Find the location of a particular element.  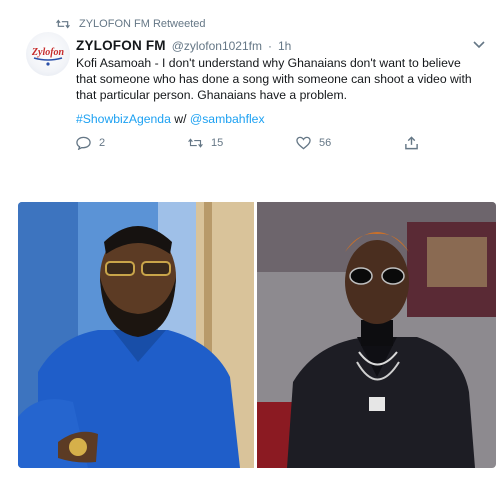

tweet-links: #ShowbizAgenda w/ @sambahflex is located at coordinates (170, 119).